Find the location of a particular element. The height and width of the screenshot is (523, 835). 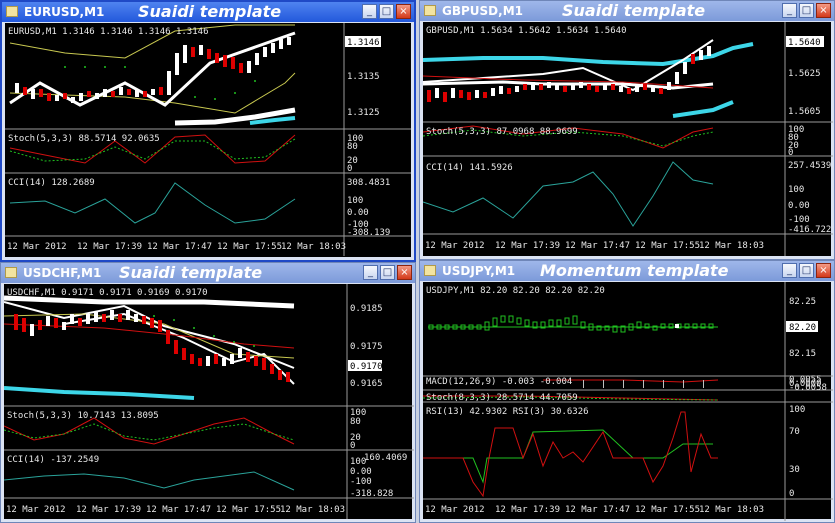

price-info: USDJPY,M1 82.20 82.20 82.20 82.20 is located at coordinates (515, 291).